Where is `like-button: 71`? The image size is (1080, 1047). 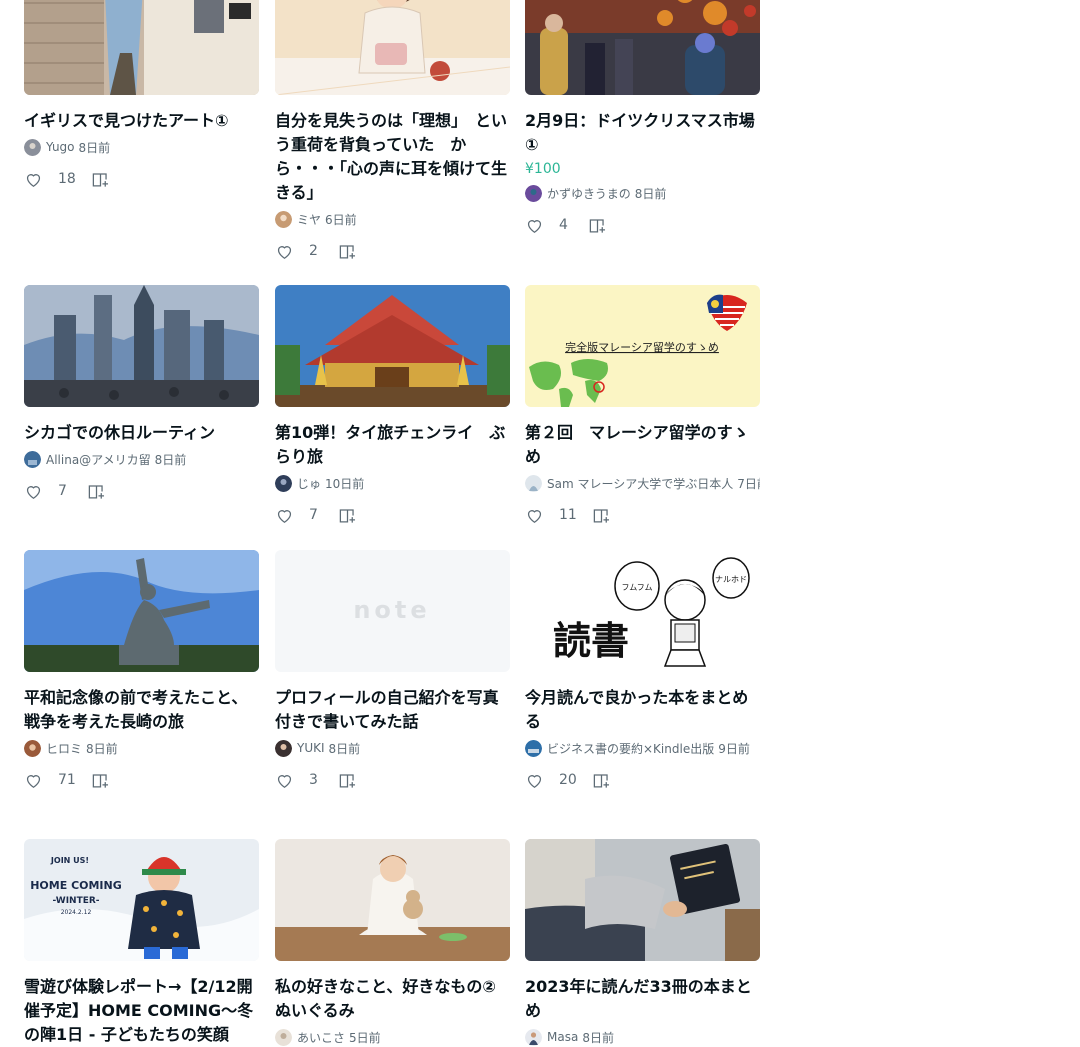 like-button: 71 is located at coordinates (50, 780).